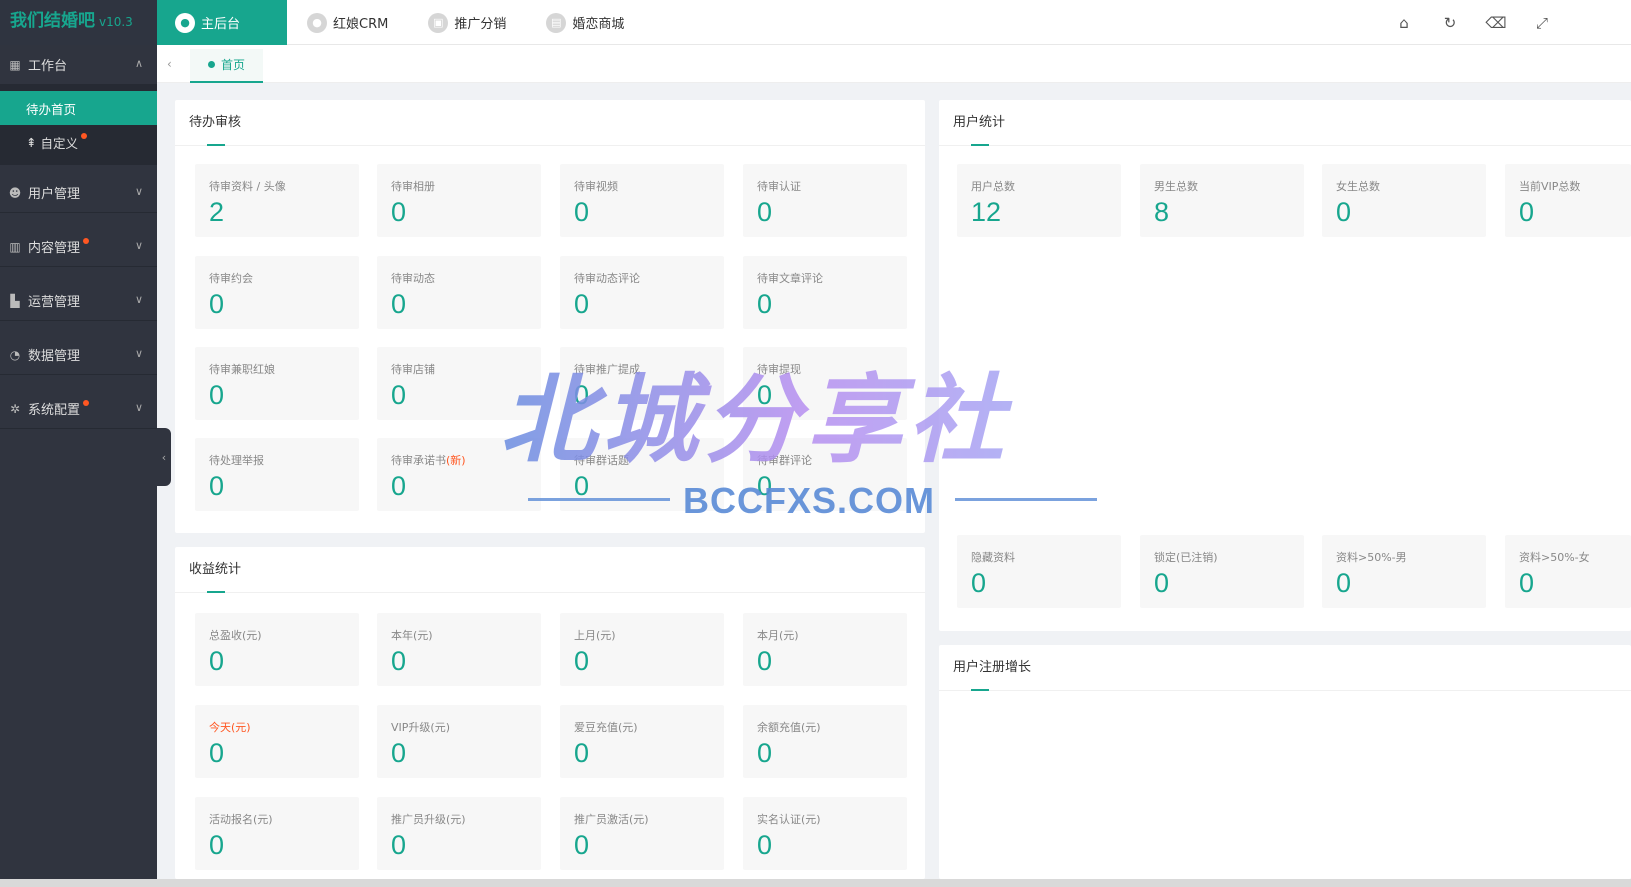 This screenshot has width=1631, height=887. What do you see at coordinates (456, 460) in the screenshot?
I see `new-tag: (新)` at bounding box center [456, 460].